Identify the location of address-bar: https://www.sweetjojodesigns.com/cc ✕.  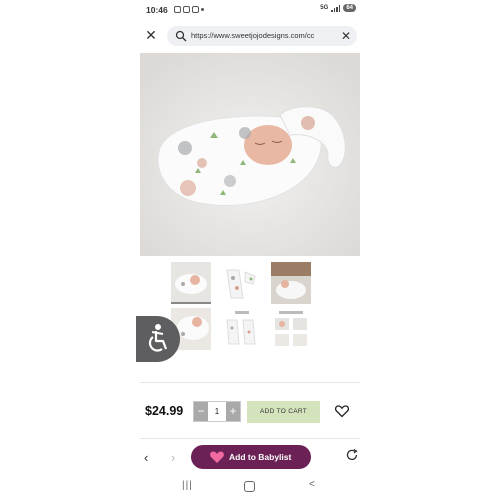
(262, 36).